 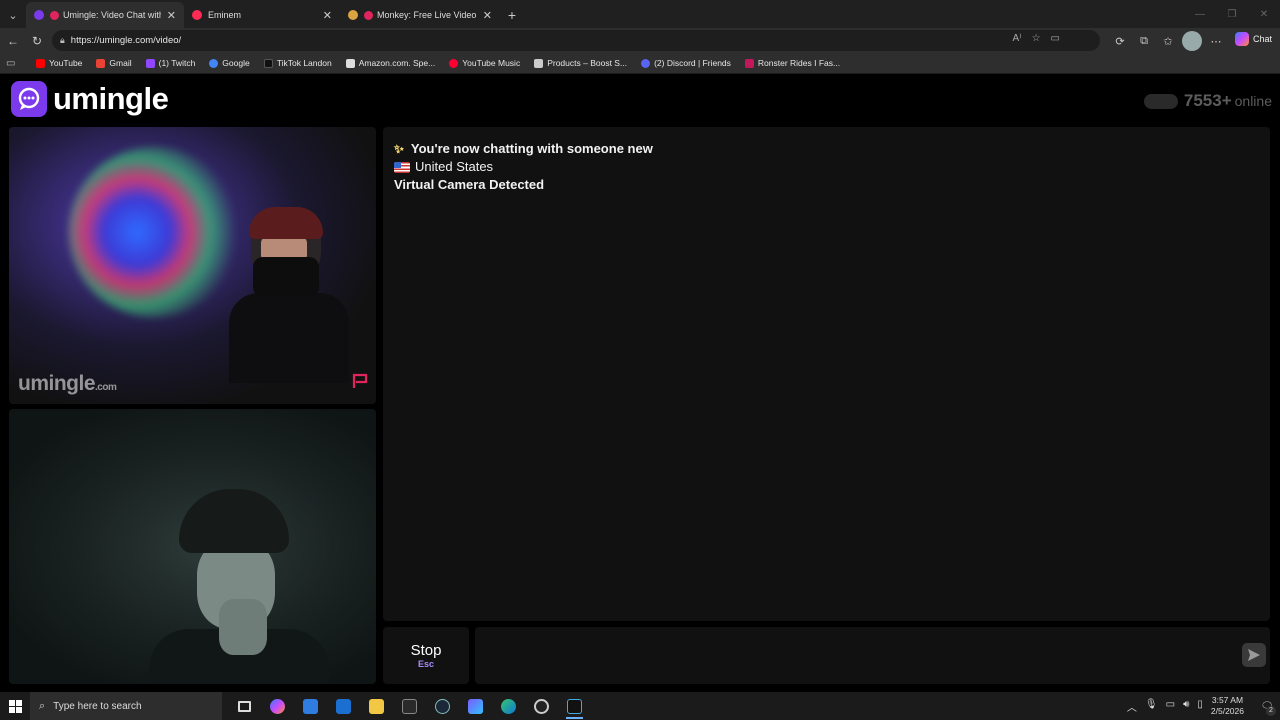 I want to click on more-menu-icon: ⋯, so click(x=1216, y=41).